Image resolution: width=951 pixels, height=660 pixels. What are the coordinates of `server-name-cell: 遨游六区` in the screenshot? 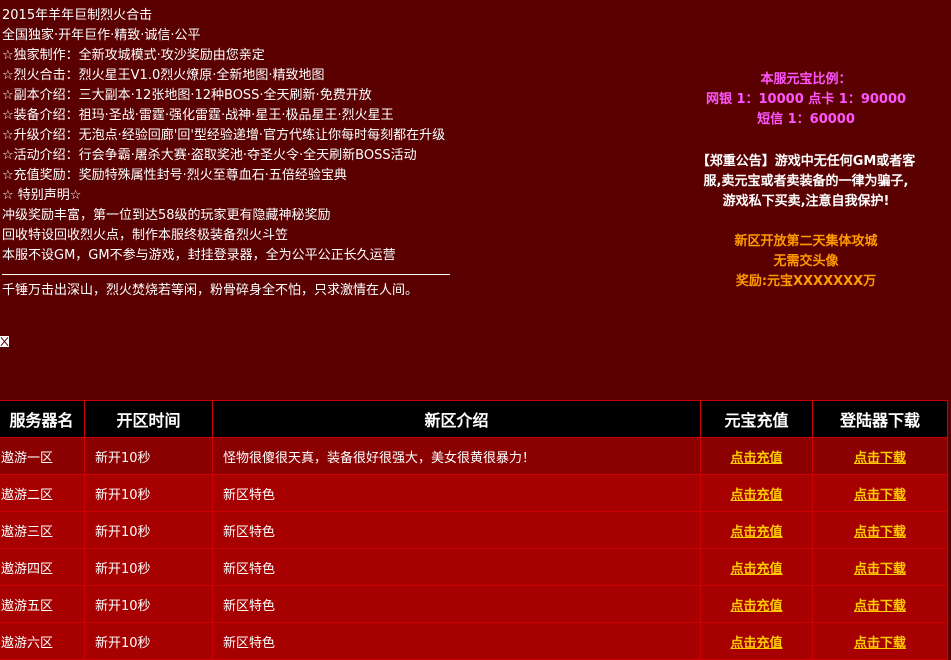 It's located at (42, 641).